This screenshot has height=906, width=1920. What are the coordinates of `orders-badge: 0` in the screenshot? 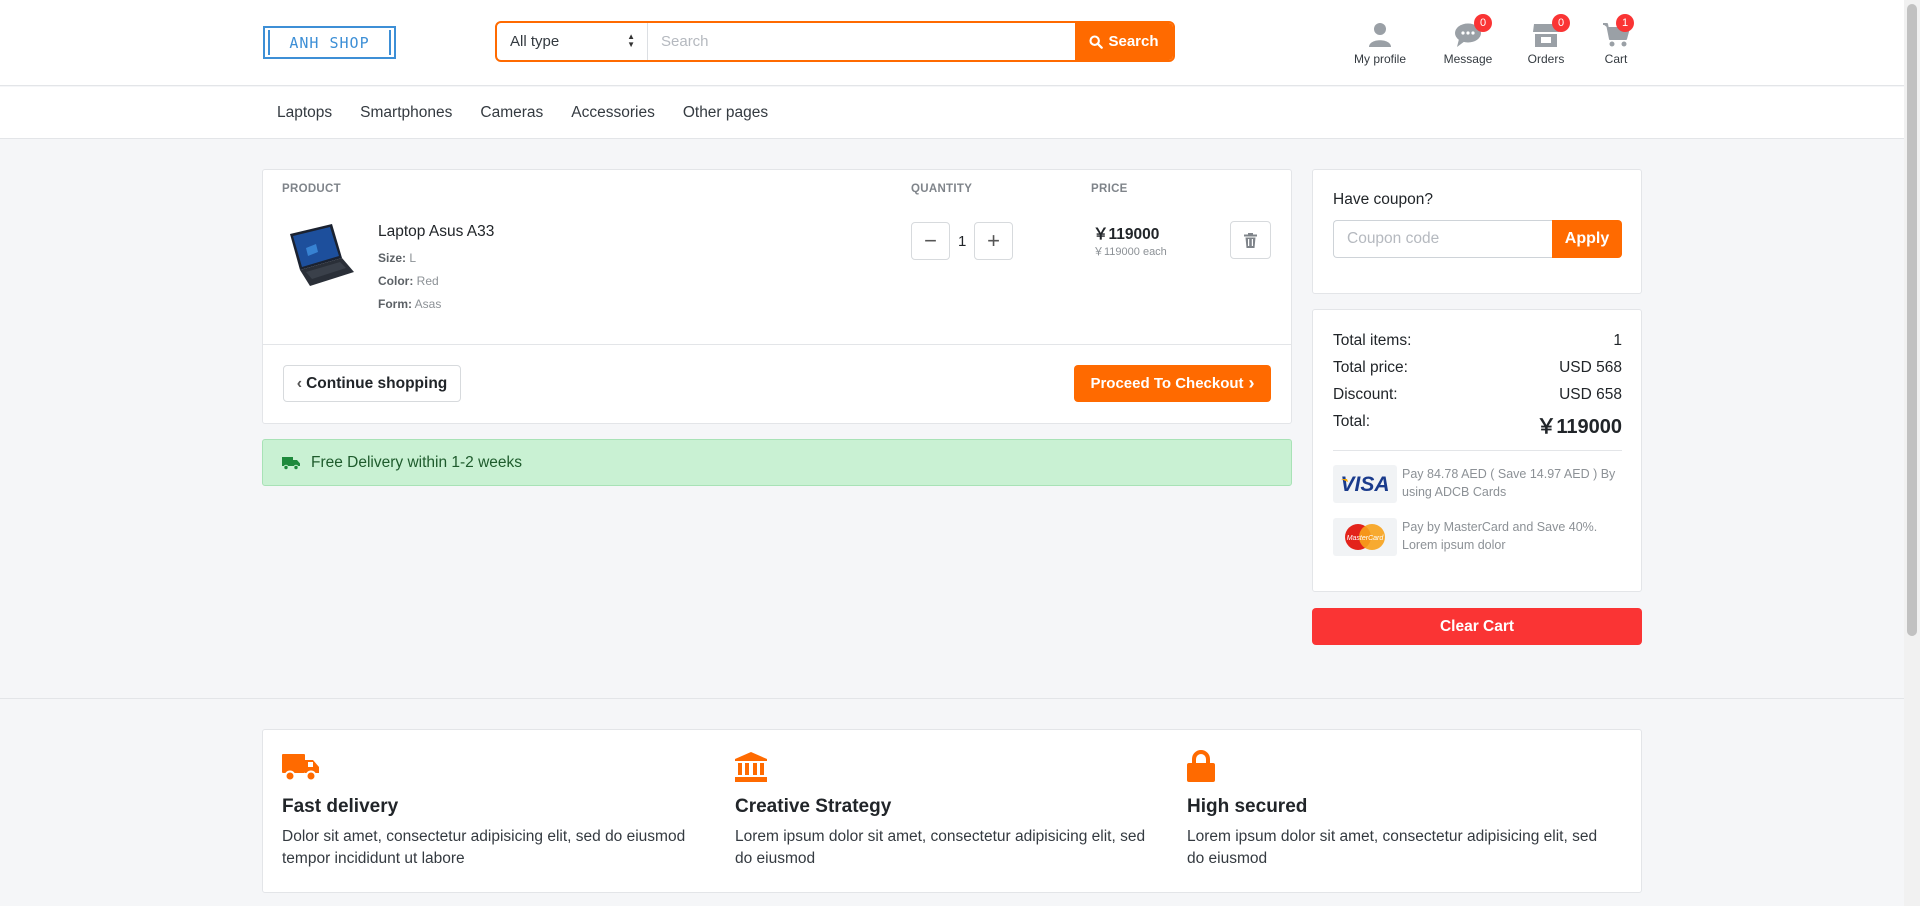 It's located at (1561, 23).